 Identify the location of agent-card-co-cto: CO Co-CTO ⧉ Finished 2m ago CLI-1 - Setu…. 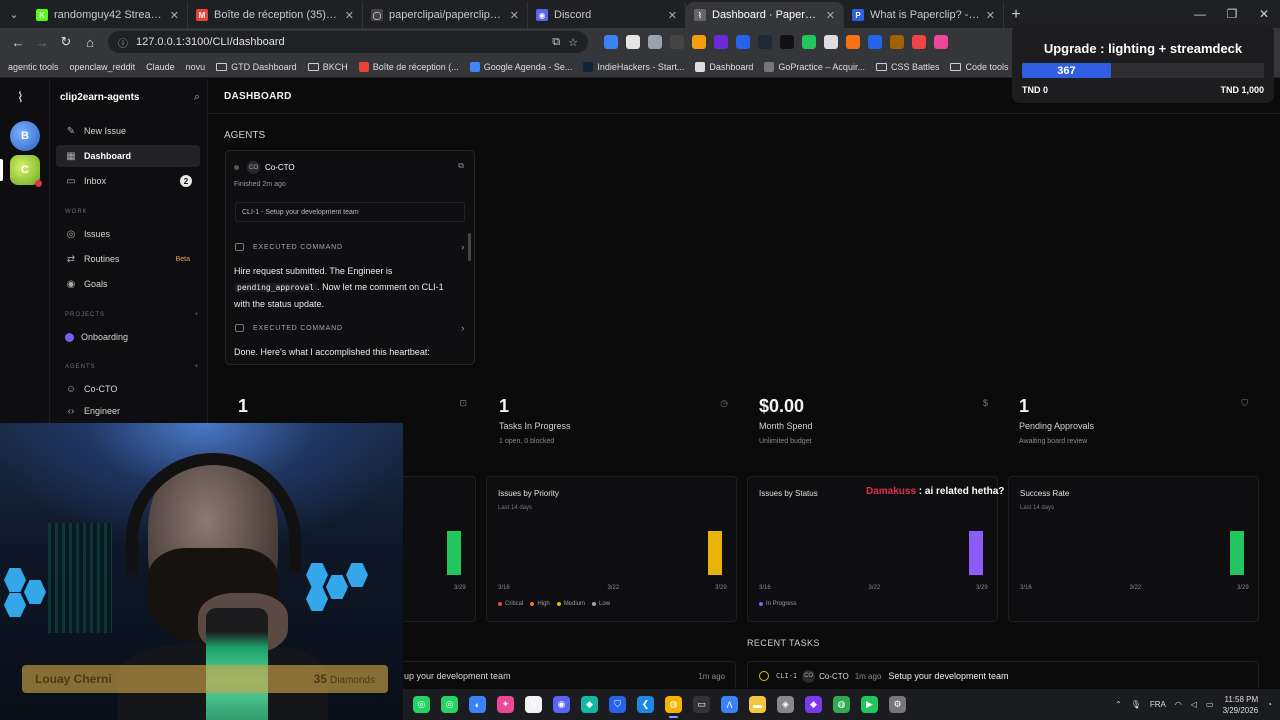
(350, 257).